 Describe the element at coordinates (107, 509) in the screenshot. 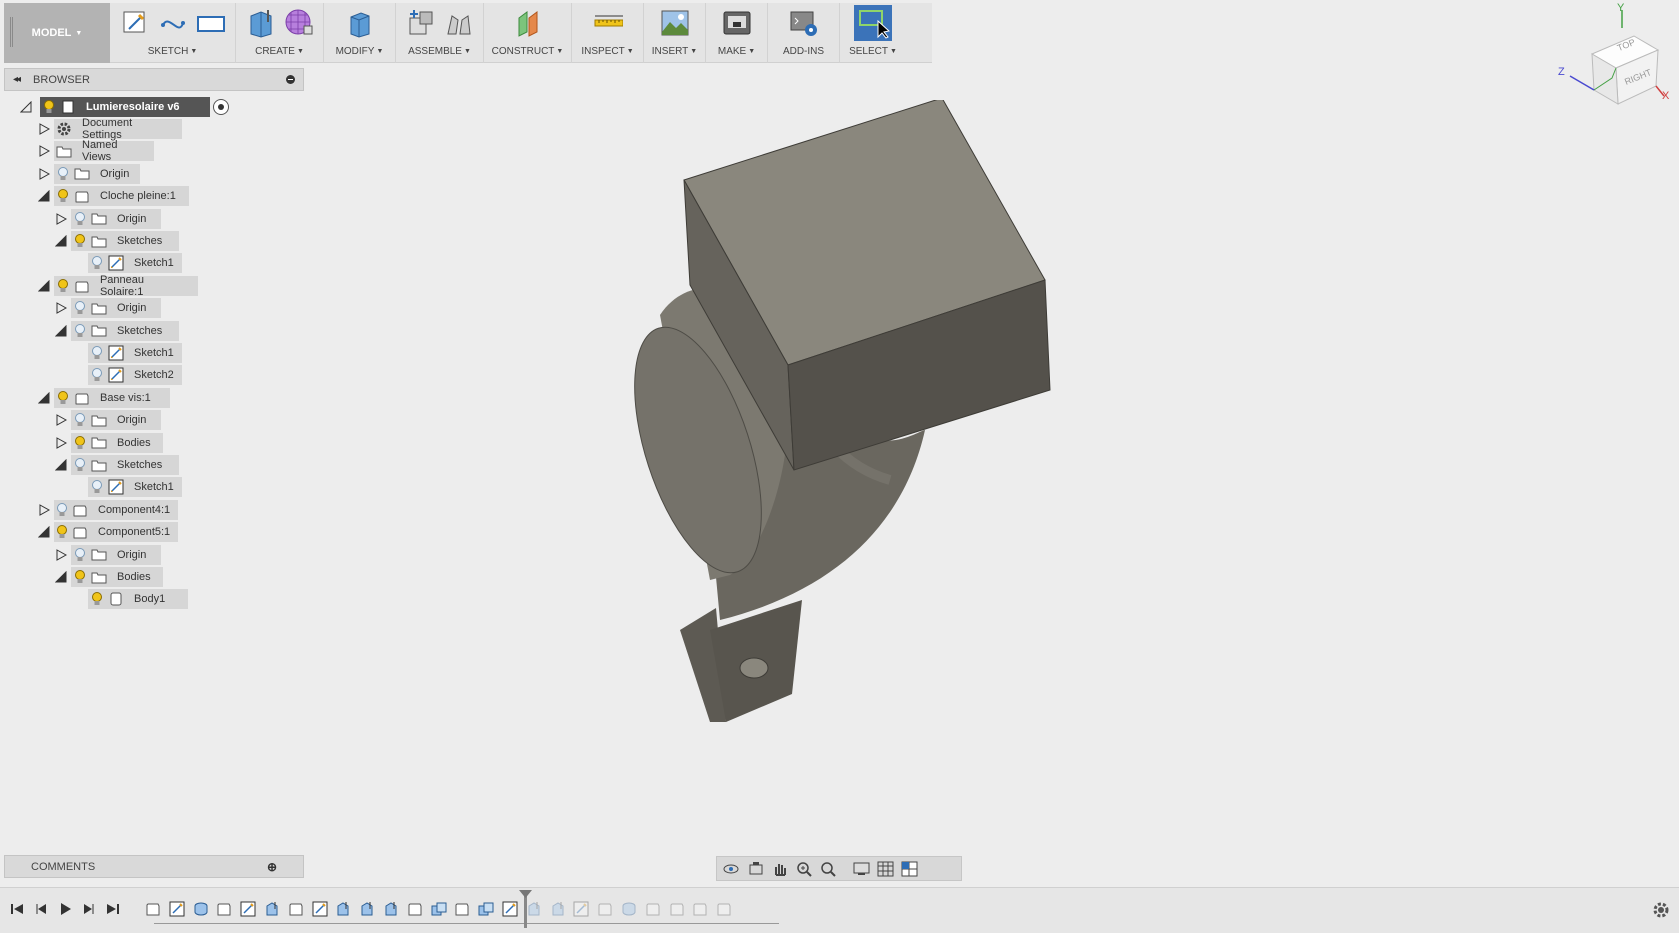

I see `tree-node: Component4:1` at that location.